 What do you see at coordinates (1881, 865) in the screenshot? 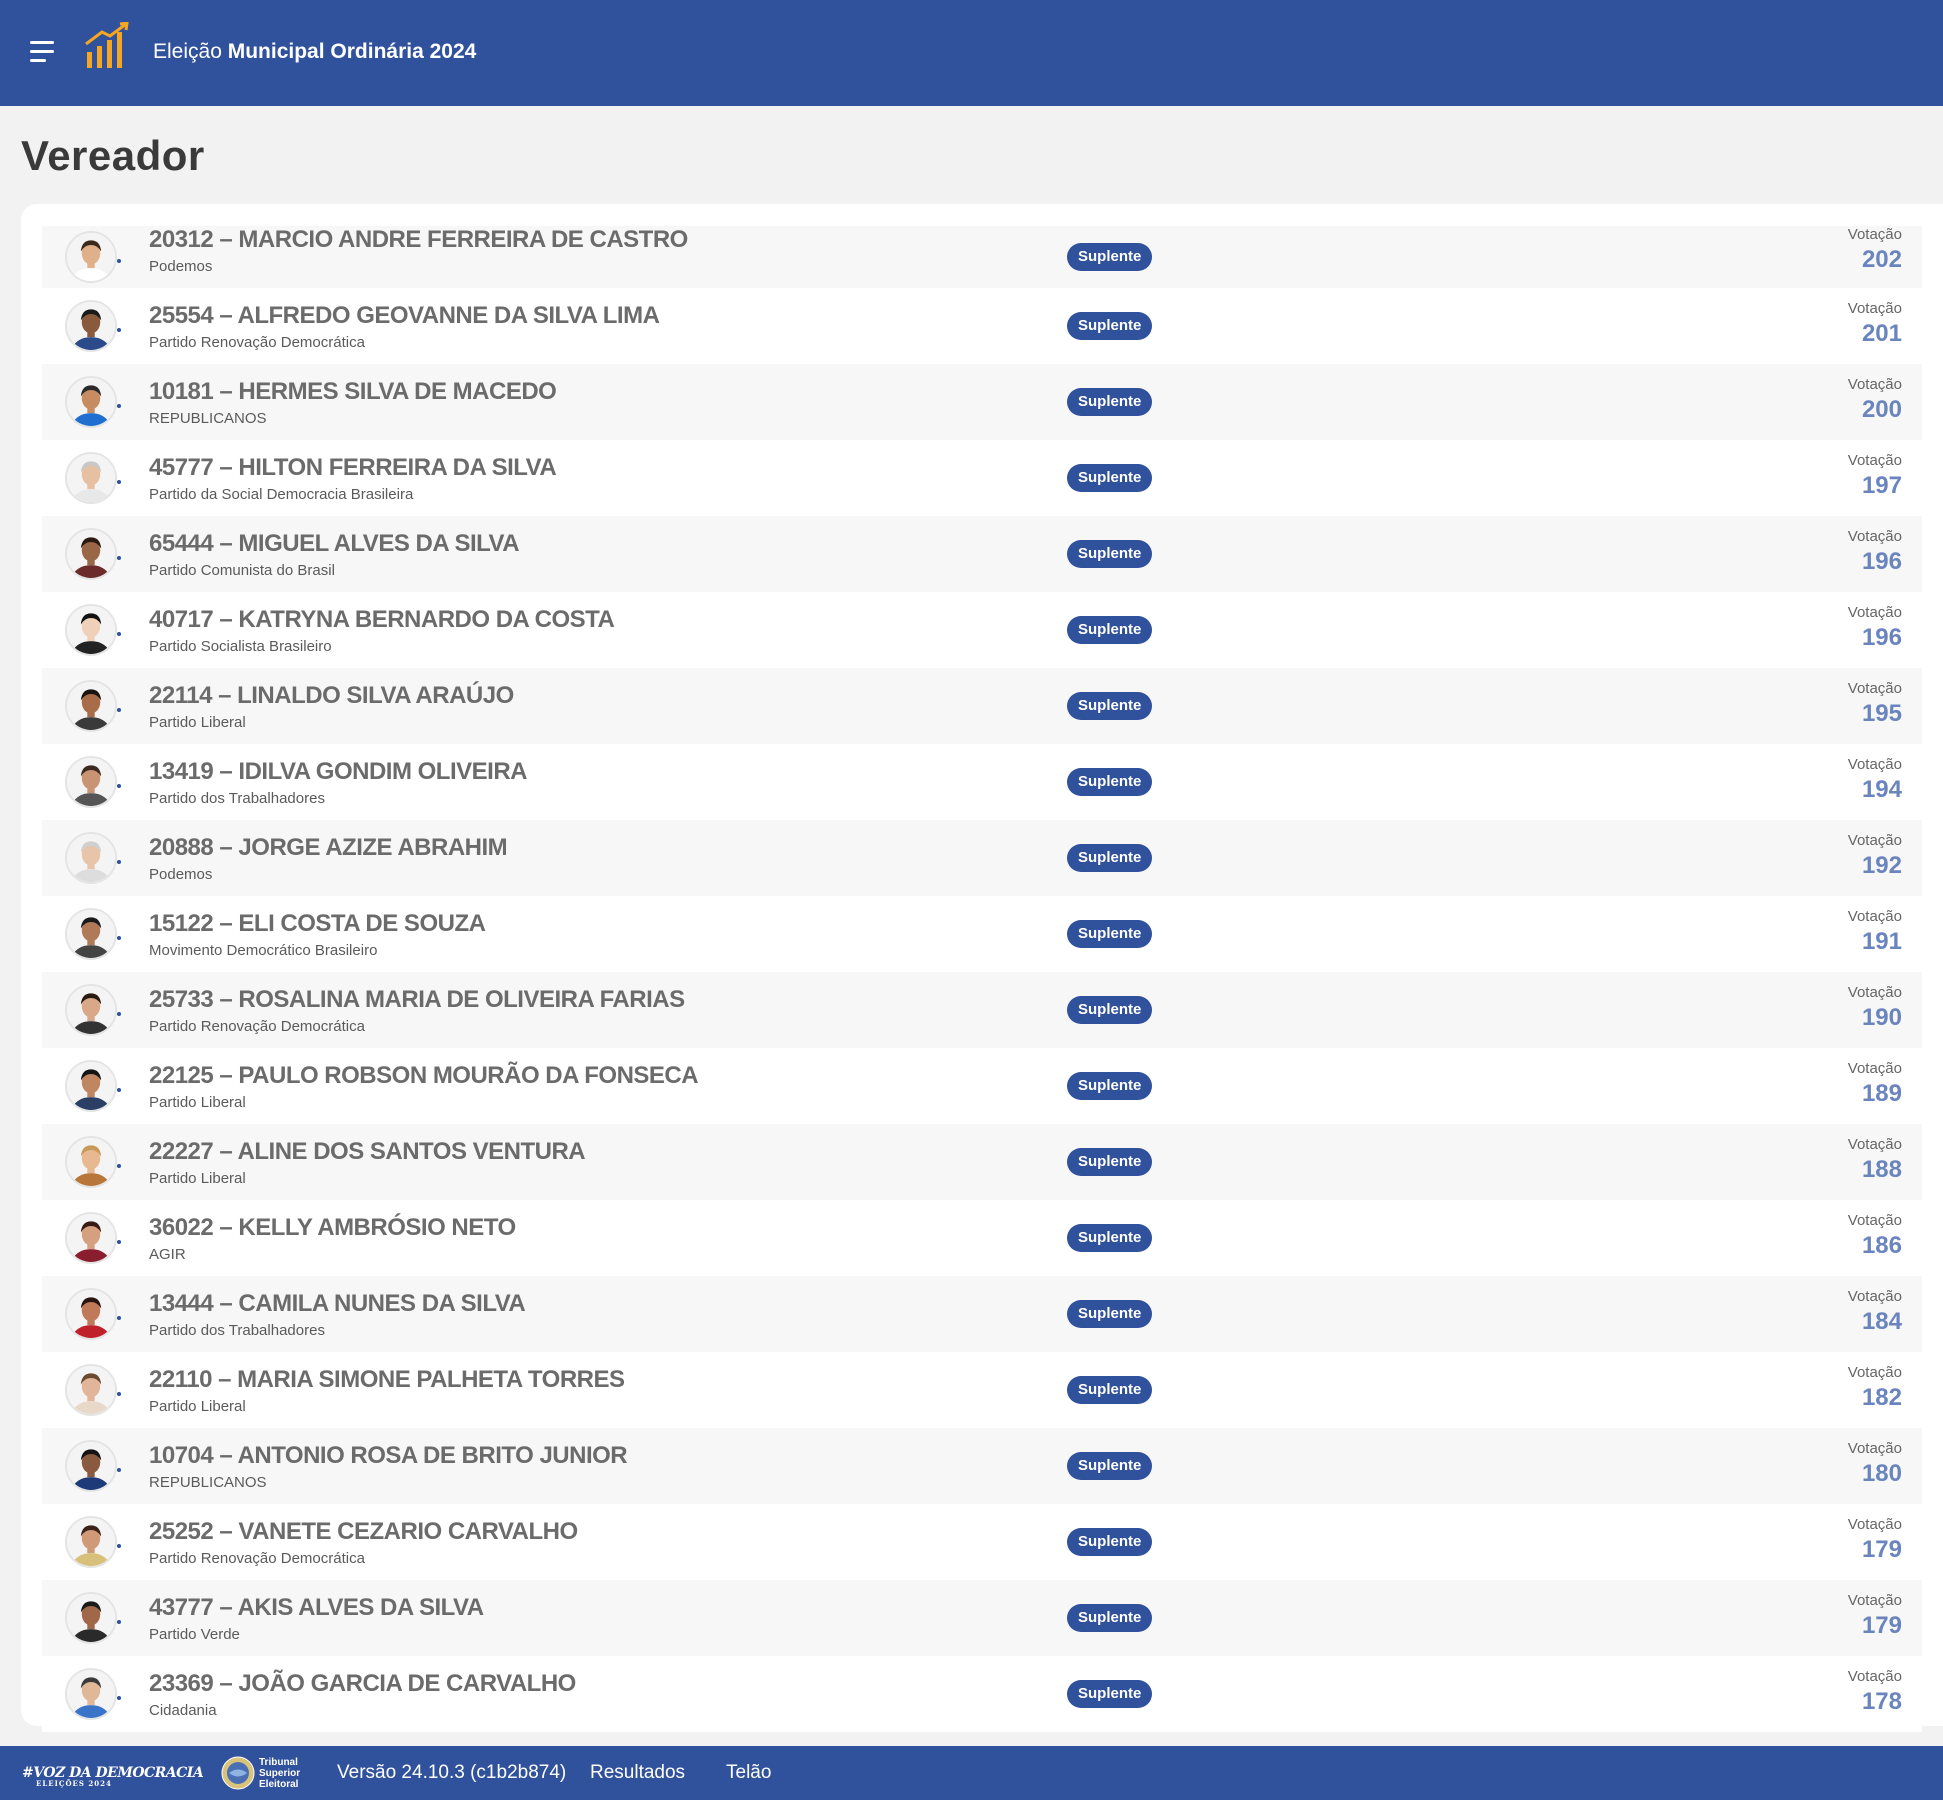
I see `votes-value: 192` at bounding box center [1881, 865].